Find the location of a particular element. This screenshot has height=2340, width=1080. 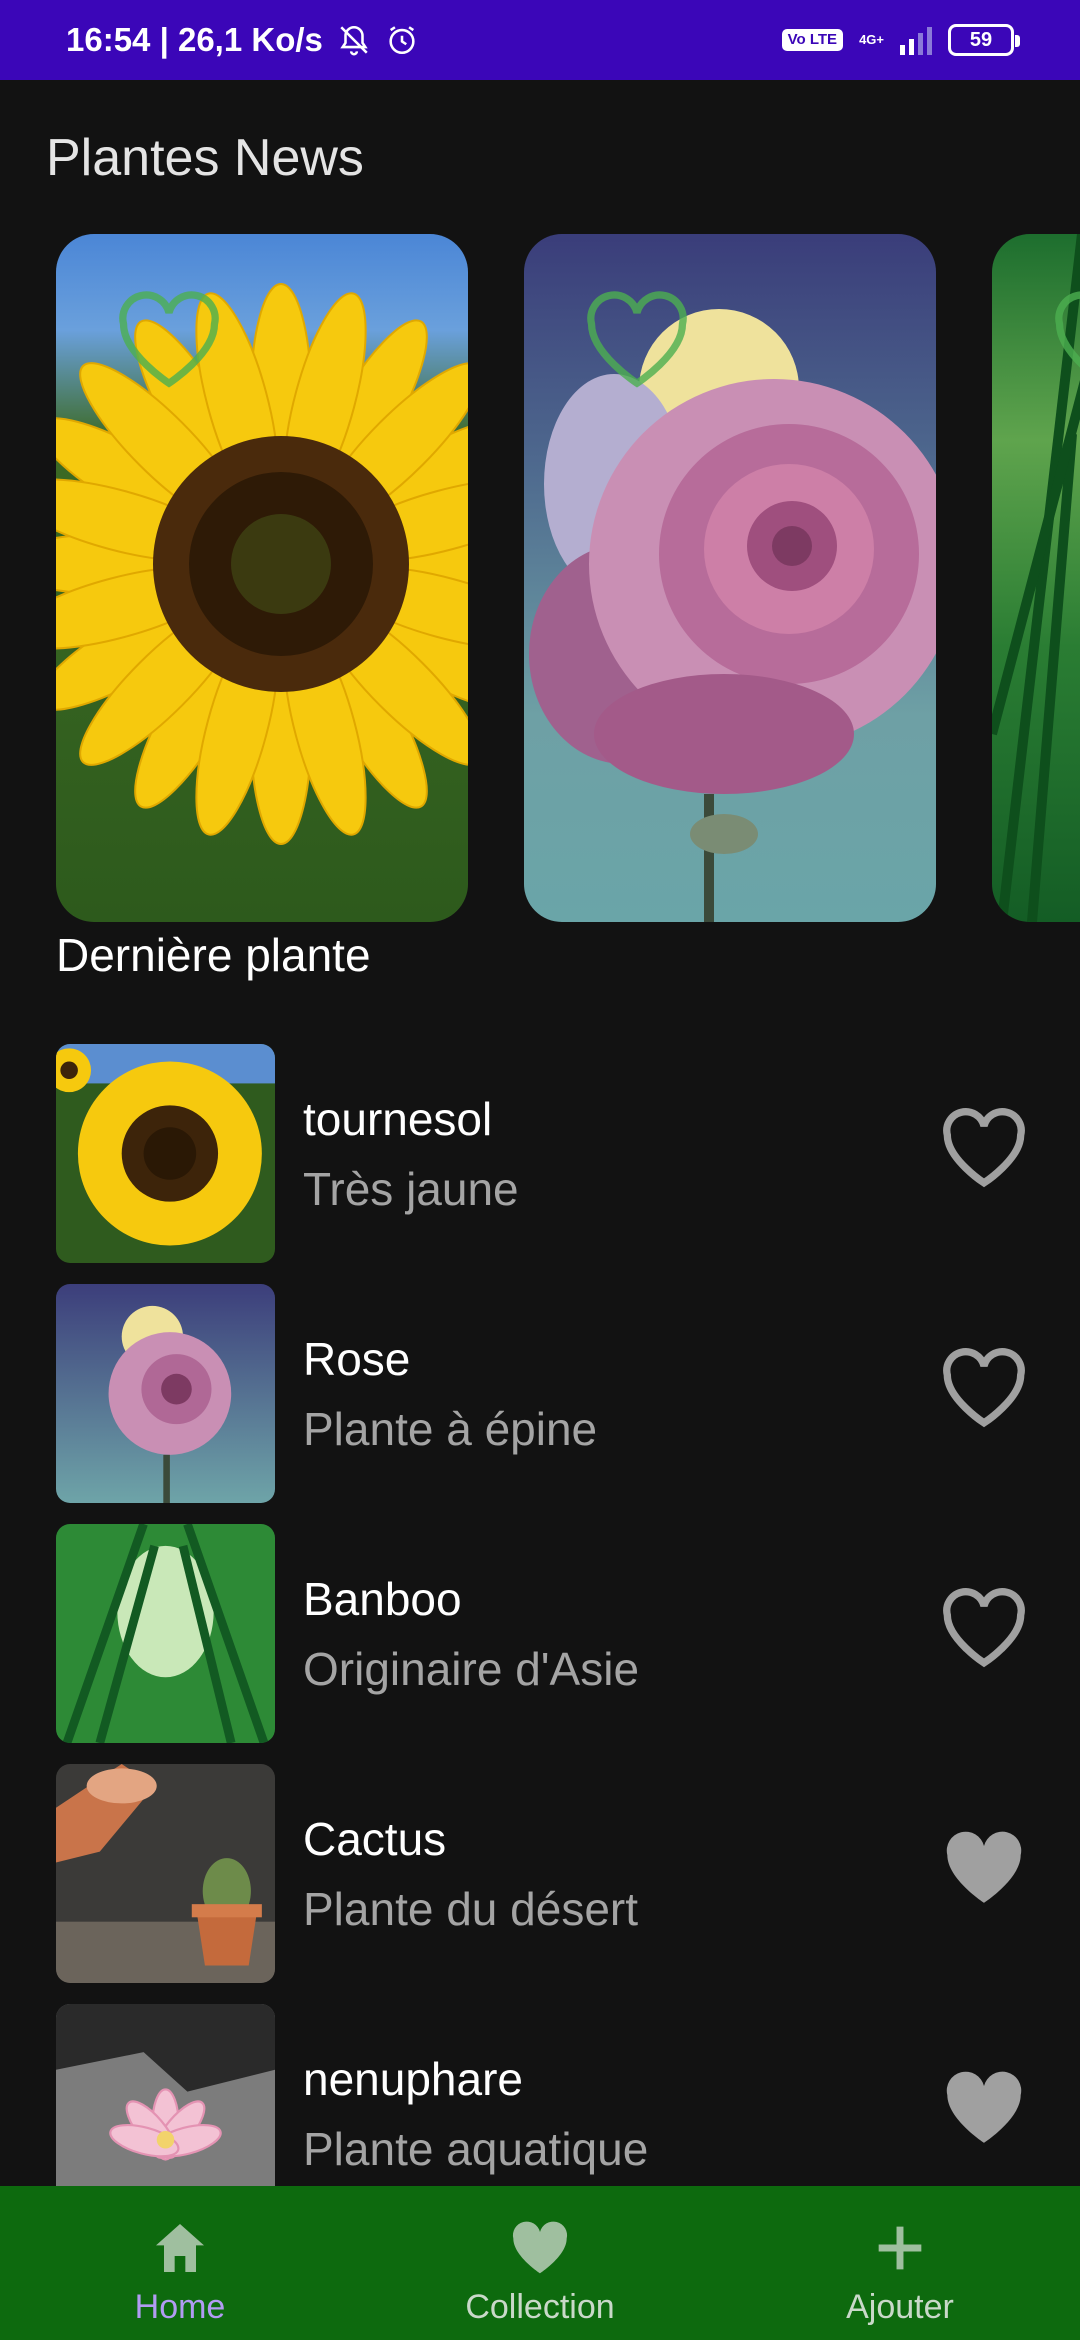

sunflower-thumbnail-image is located at coordinates (165, 1153).